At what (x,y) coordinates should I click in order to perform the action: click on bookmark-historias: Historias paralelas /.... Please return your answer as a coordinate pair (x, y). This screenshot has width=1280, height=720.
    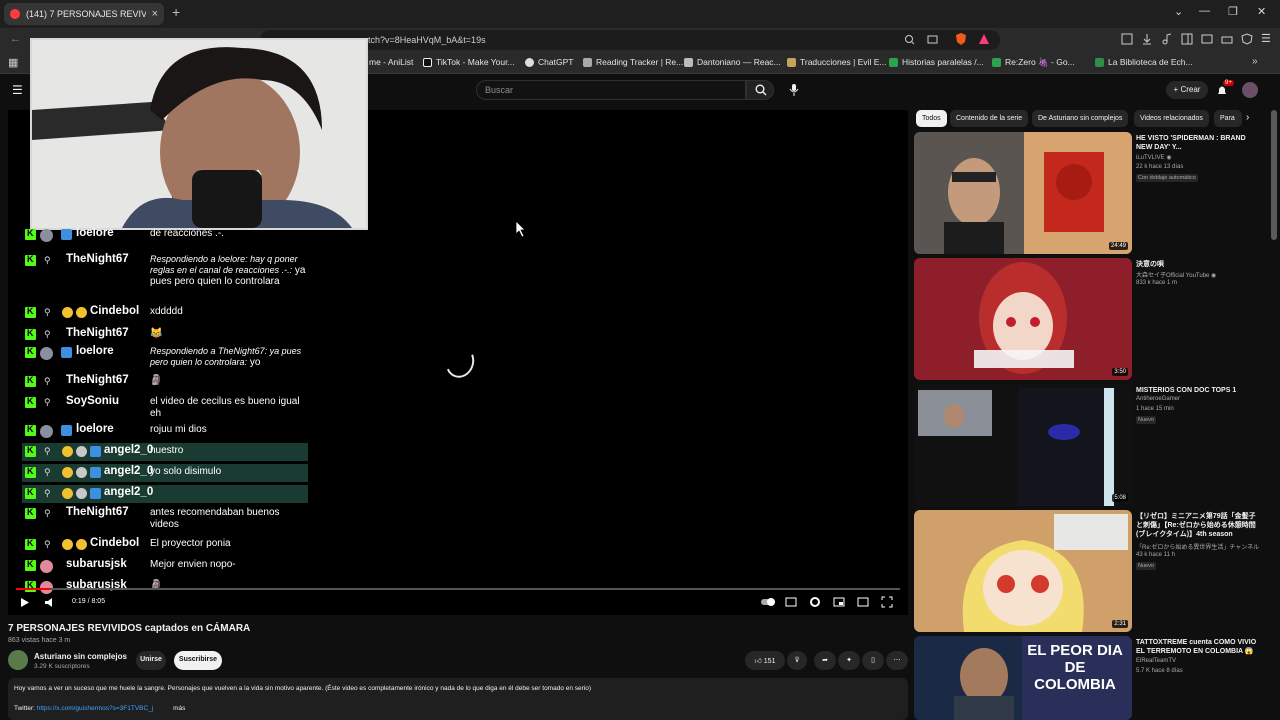
    Looking at the image, I should click on (936, 62).